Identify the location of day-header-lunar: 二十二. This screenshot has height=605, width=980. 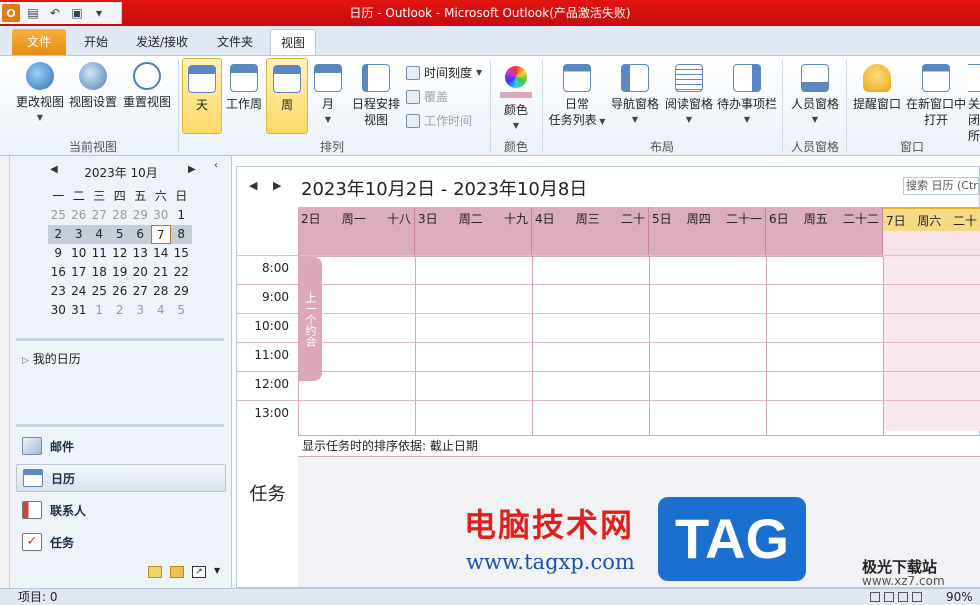
(860, 218).